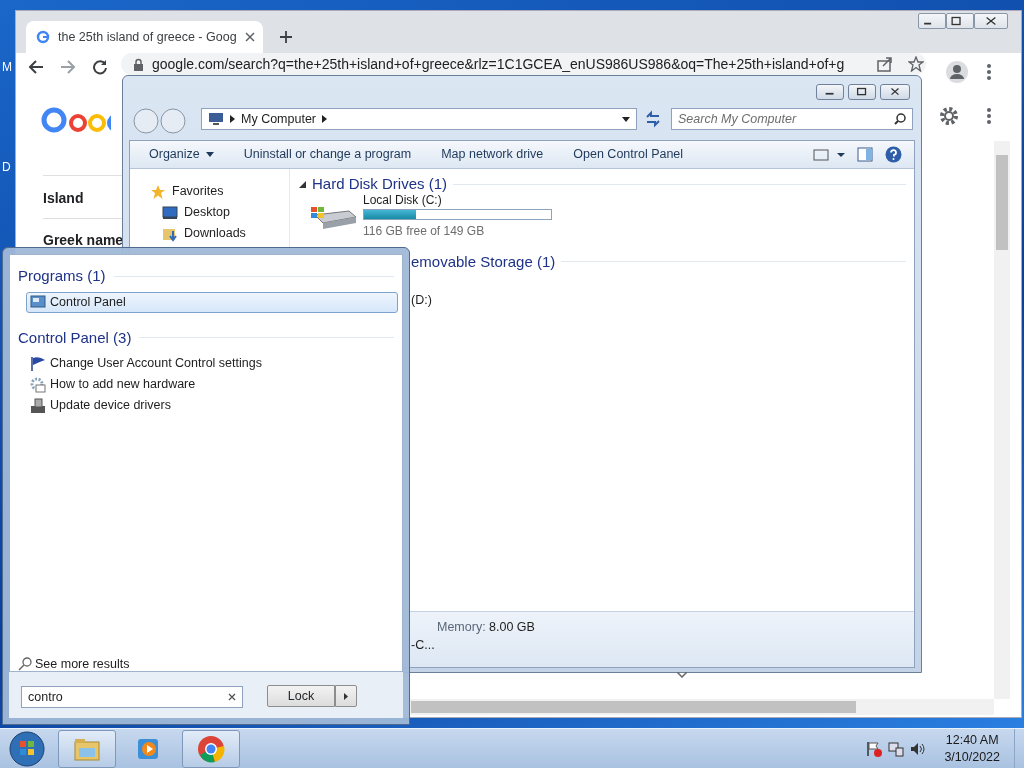 The width and height of the screenshot is (1024, 768). What do you see at coordinates (215, 233) in the screenshot?
I see `nav-item: Downloads` at bounding box center [215, 233].